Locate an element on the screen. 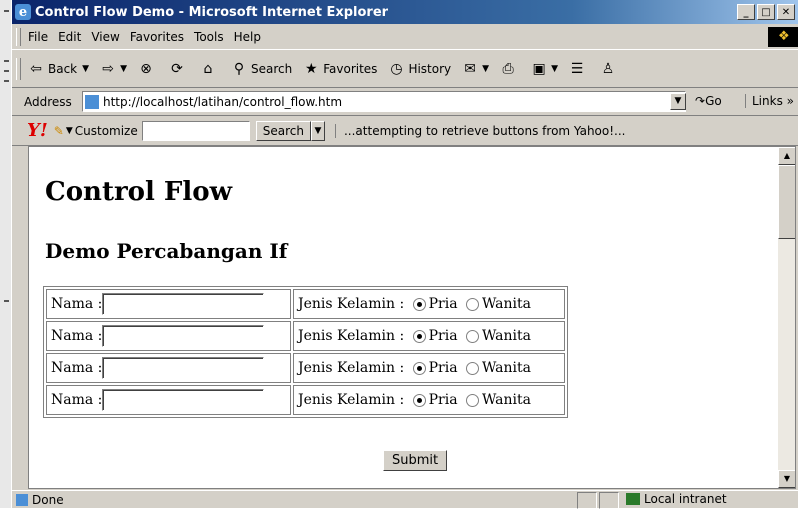  ie-logo-icon: e is located at coordinates (23, 12).